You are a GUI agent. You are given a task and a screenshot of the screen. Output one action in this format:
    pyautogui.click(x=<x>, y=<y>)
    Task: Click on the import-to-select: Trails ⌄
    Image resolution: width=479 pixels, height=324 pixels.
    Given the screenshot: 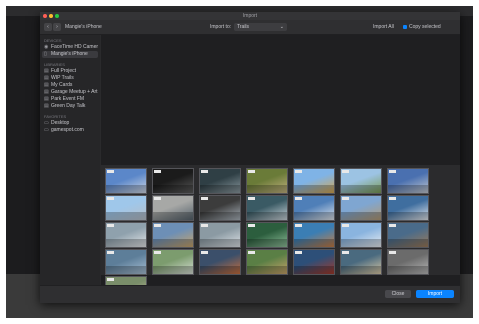 What is the action you would take?
    pyautogui.click(x=260, y=27)
    